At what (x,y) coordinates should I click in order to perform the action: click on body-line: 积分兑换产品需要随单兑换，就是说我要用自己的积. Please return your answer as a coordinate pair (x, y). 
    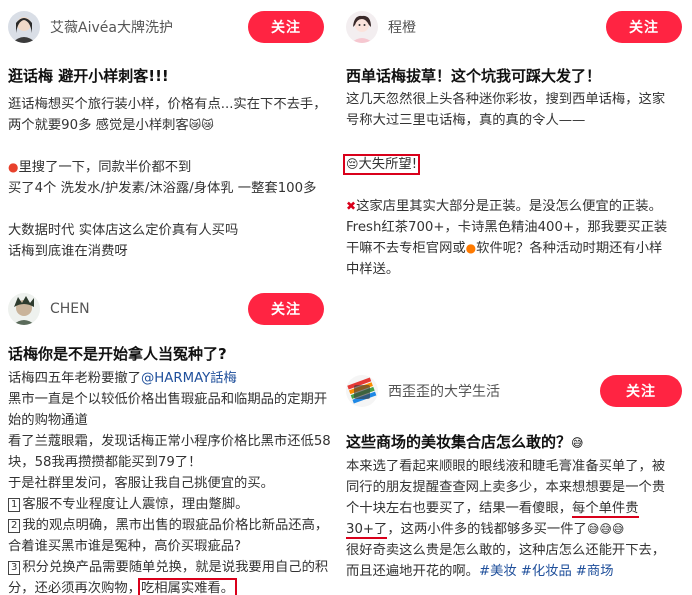
    Looking at the image, I should click on (175, 567).